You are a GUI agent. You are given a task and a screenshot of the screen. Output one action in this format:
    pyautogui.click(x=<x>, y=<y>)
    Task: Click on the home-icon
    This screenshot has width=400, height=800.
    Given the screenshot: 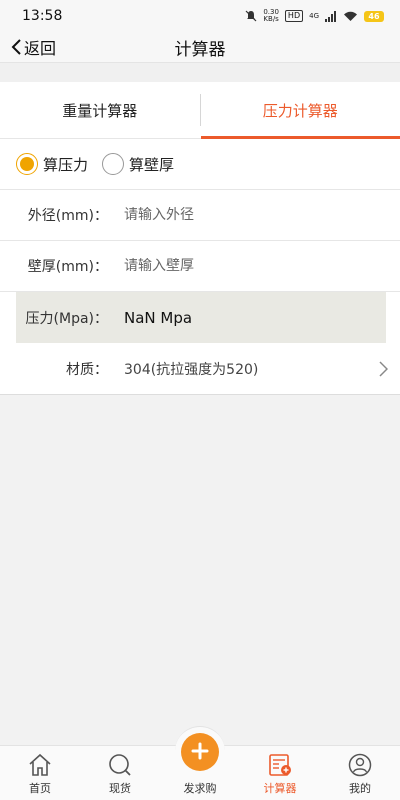 What is the action you would take?
    pyautogui.click(x=40, y=764)
    